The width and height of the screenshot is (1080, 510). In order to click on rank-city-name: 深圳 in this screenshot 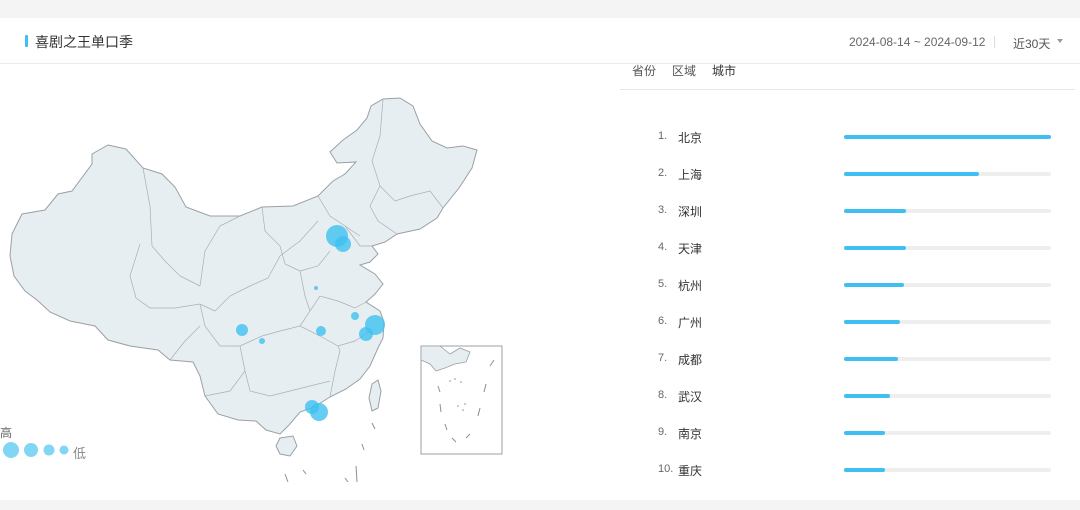, I will do `click(690, 212)`.